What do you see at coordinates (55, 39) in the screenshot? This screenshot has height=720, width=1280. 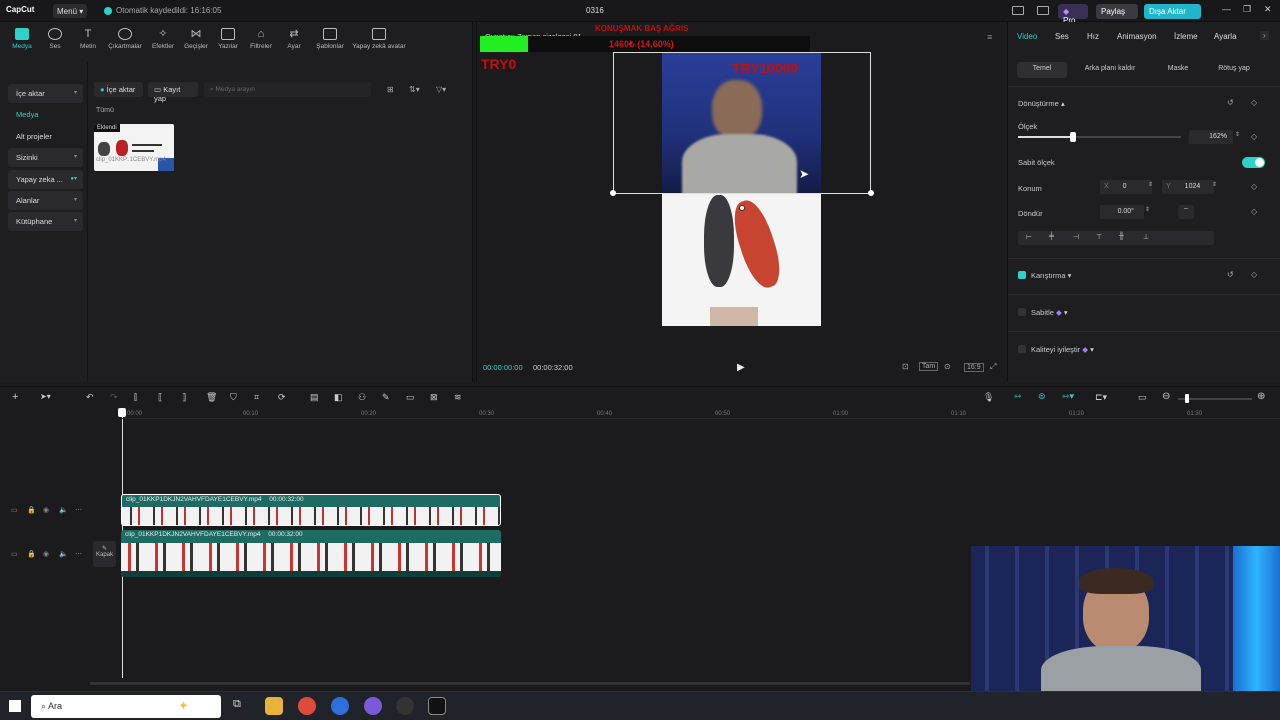 I see `toolbar-audio: Ses` at bounding box center [55, 39].